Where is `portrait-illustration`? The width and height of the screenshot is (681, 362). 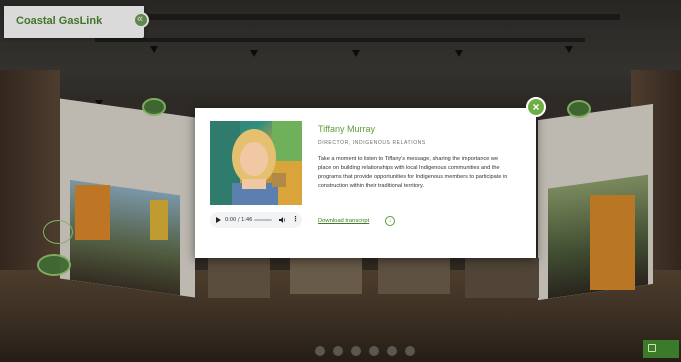 portrait-illustration is located at coordinates (256, 163).